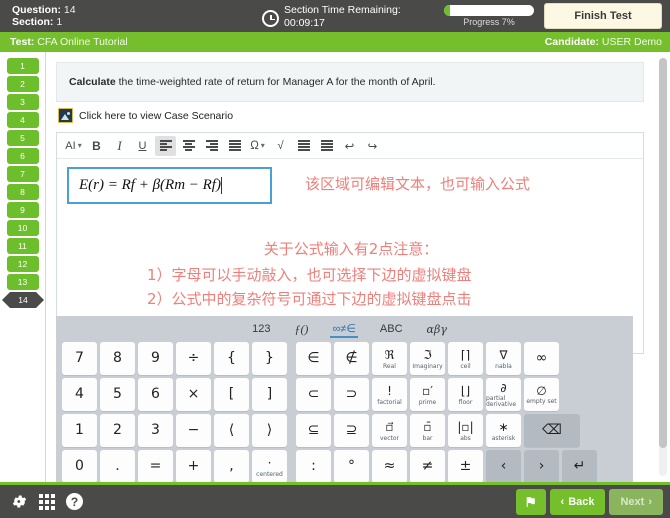  Describe the element at coordinates (530, 501) in the screenshot. I see `flag-button` at that location.